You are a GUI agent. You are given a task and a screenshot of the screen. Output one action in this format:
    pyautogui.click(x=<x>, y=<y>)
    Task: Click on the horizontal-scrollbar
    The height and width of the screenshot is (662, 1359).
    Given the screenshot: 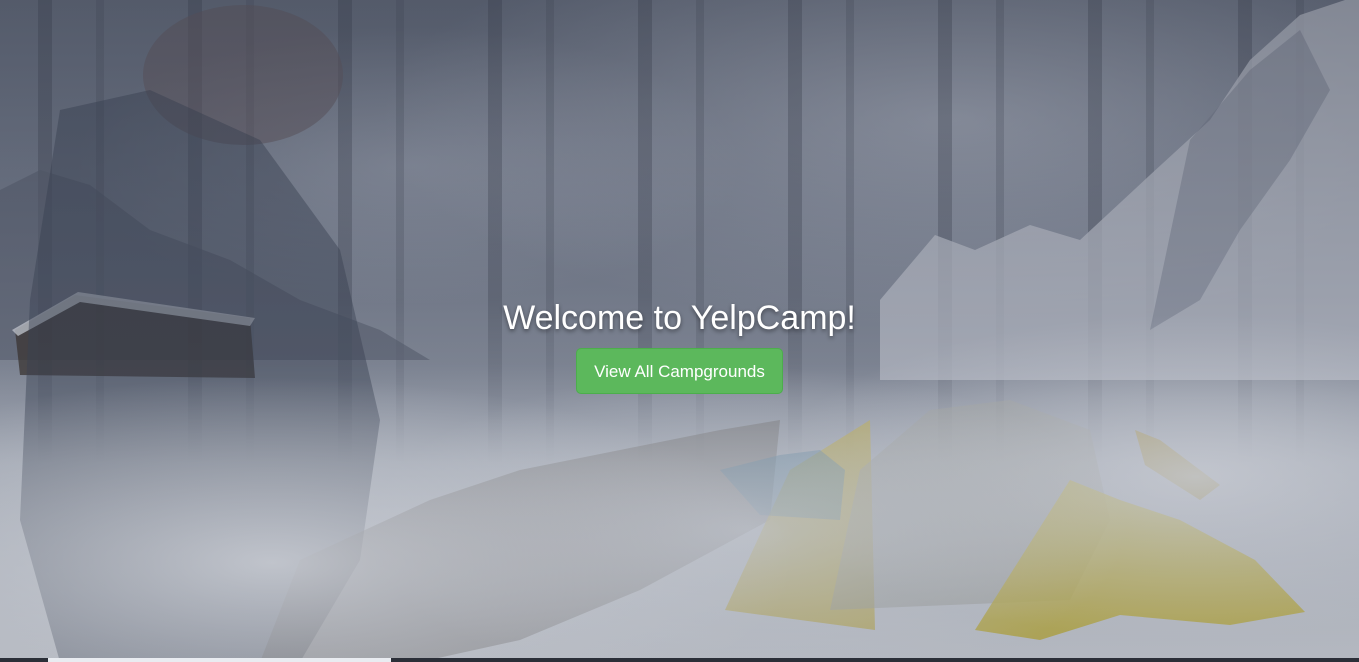 What is the action you would take?
    pyautogui.click(x=679, y=660)
    